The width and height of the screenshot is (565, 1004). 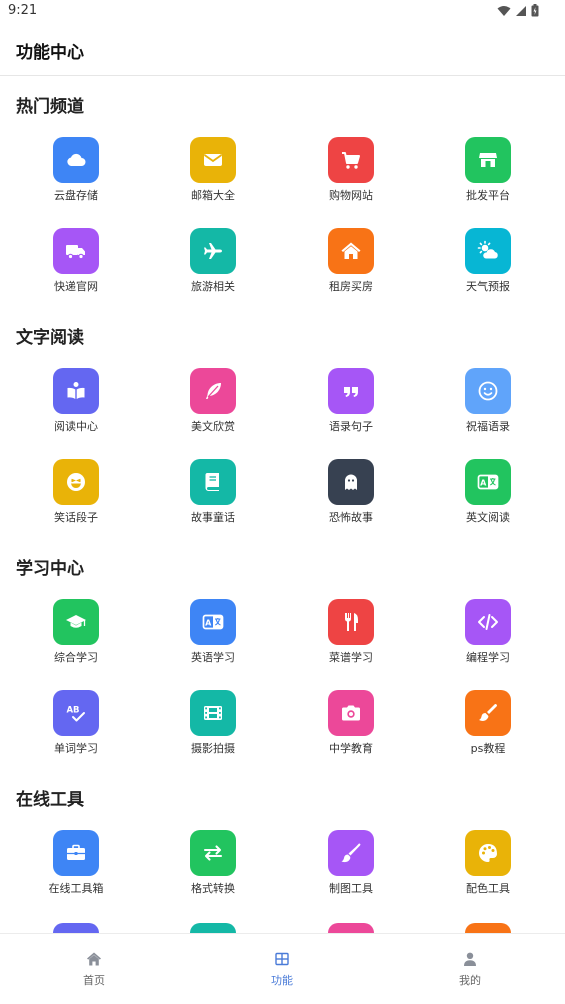 What do you see at coordinates (213, 251) in the screenshot?
I see `plane-icon` at bounding box center [213, 251].